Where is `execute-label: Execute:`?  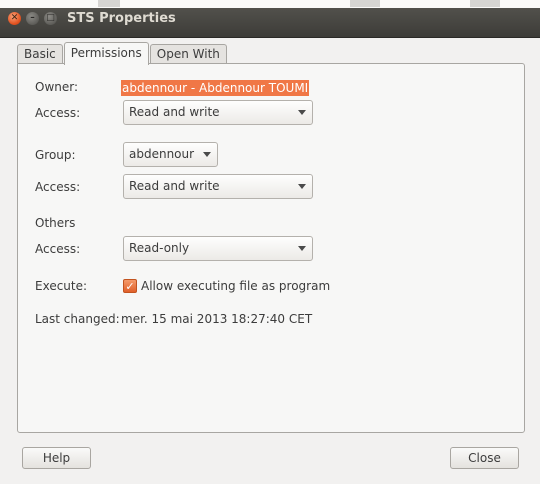 execute-label: Execute: is located at coordinates (61, 286).